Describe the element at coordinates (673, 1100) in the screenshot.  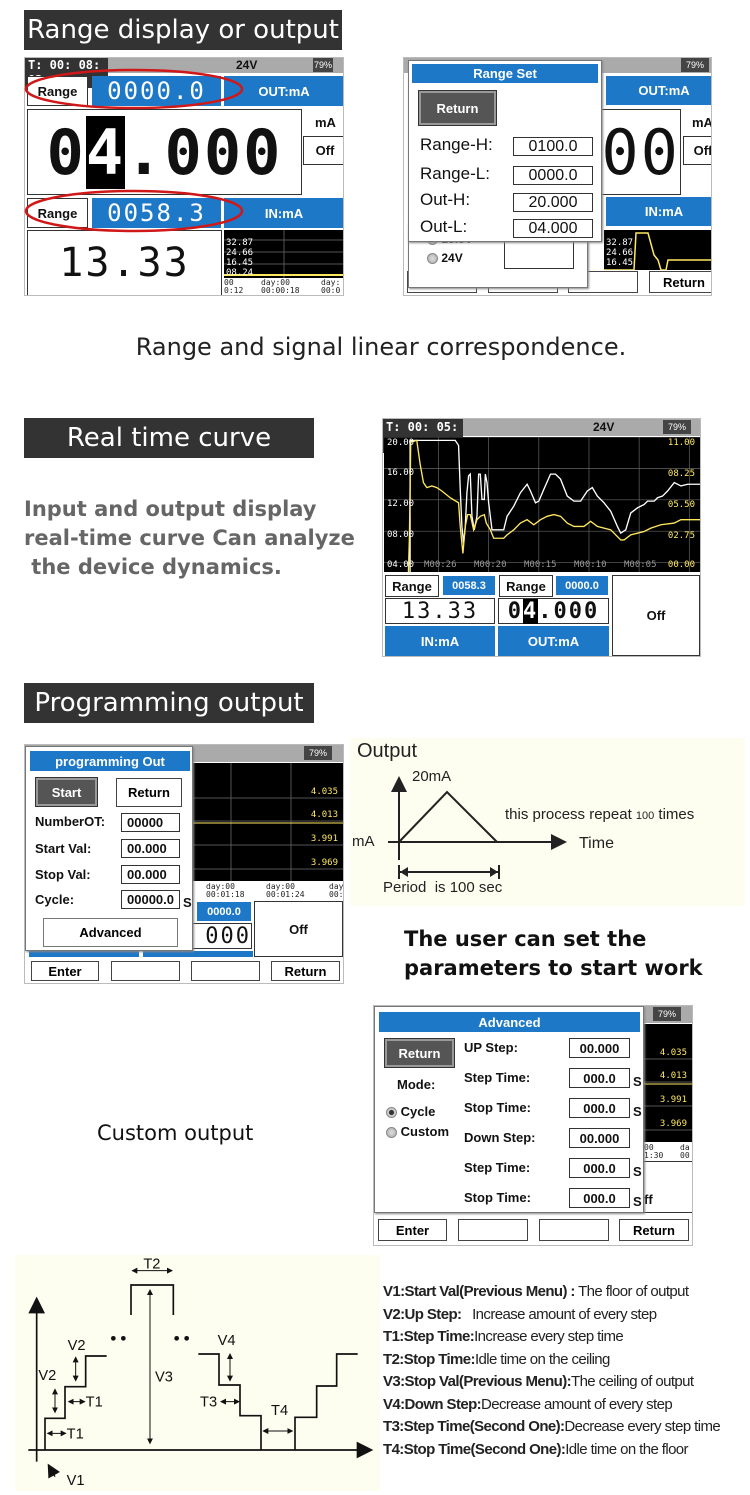
I see `chart-label: 3.991` at that location.